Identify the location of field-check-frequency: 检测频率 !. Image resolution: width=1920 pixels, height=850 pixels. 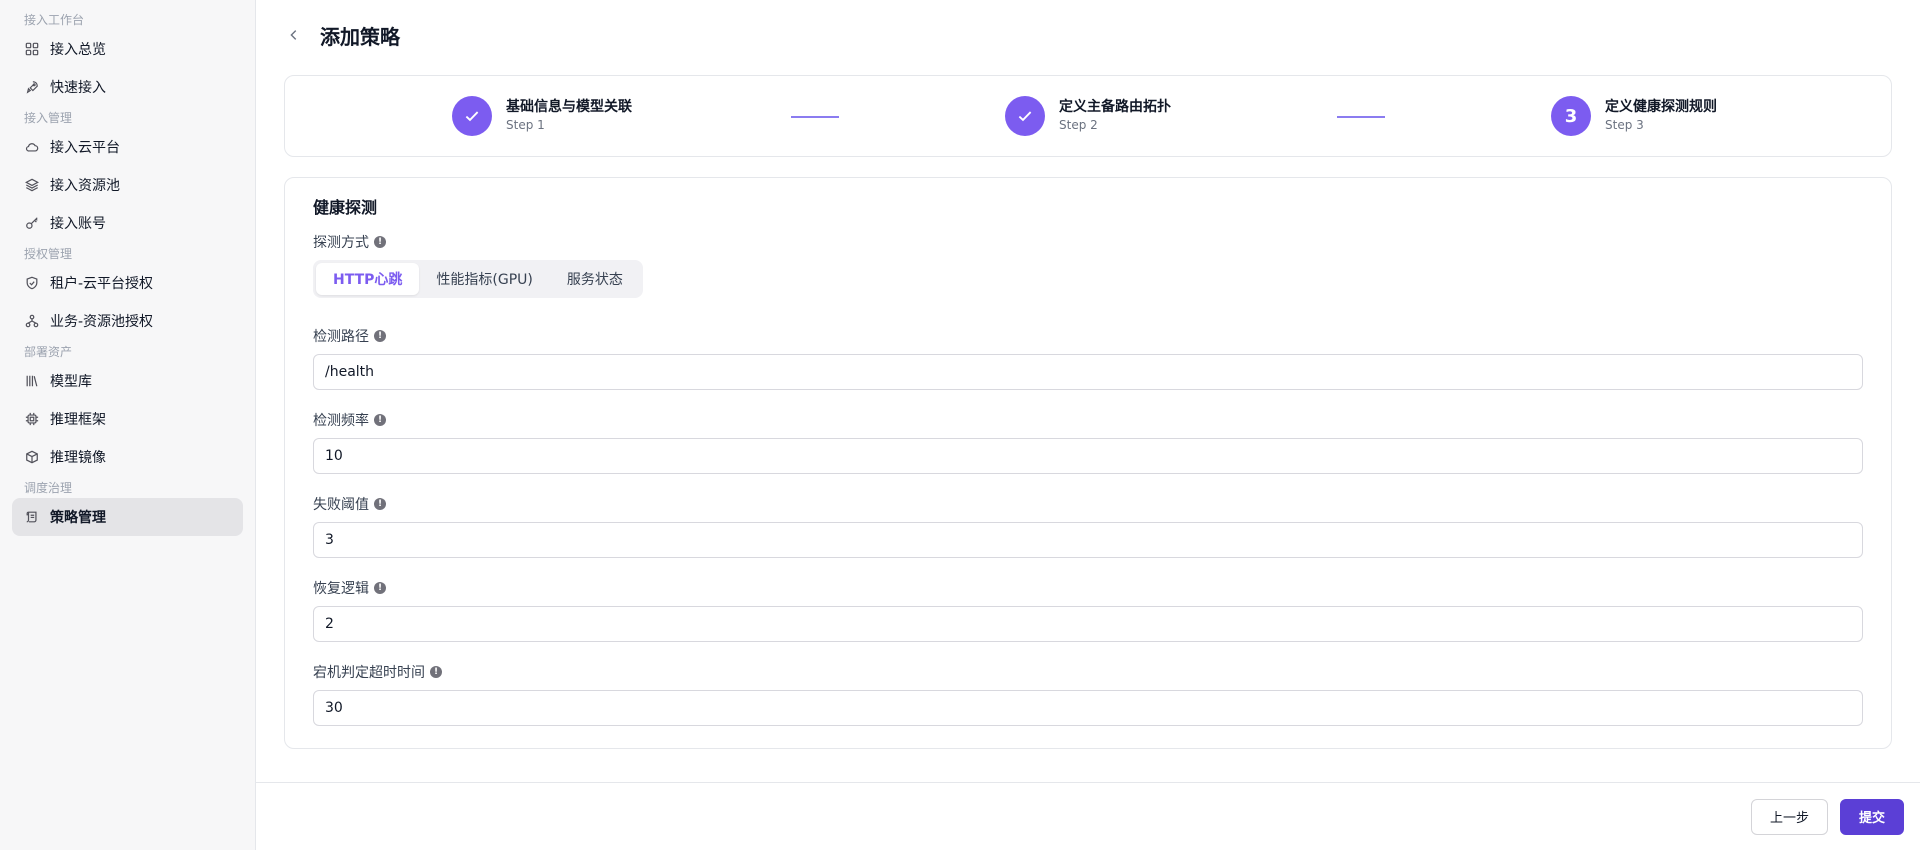
(1088, 442).